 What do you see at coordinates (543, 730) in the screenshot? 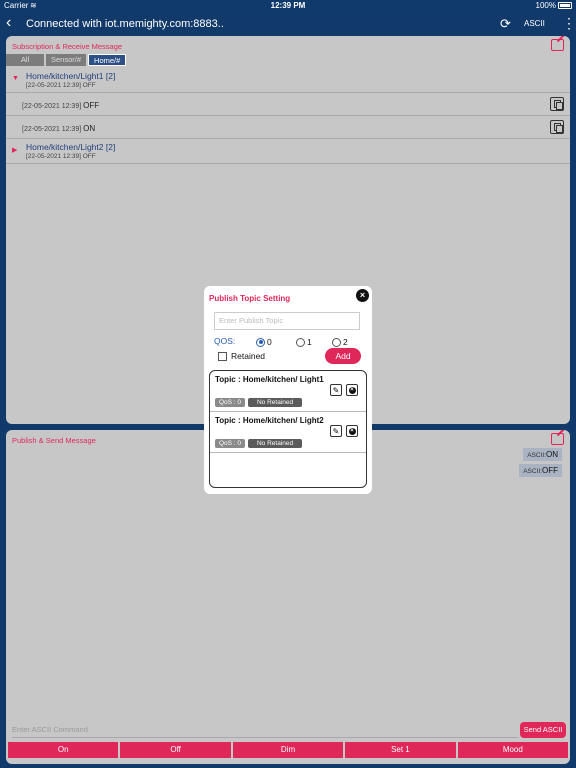
I see `send-ascii-button: Send ASCII` at bounding box center [543, 730].